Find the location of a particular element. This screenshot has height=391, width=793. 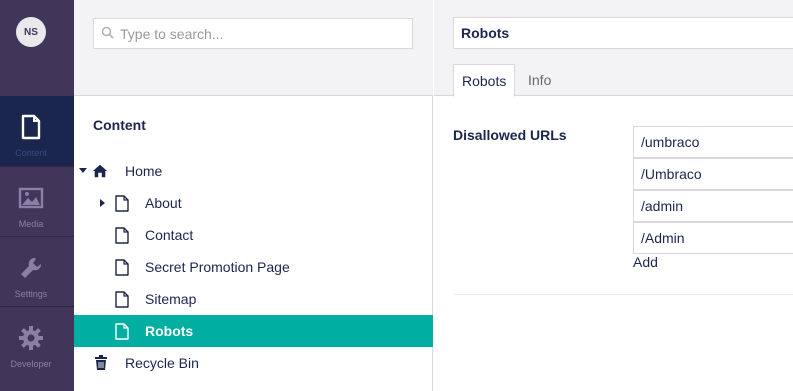

tab-robots: Robots is located at coordinates (484, 80).